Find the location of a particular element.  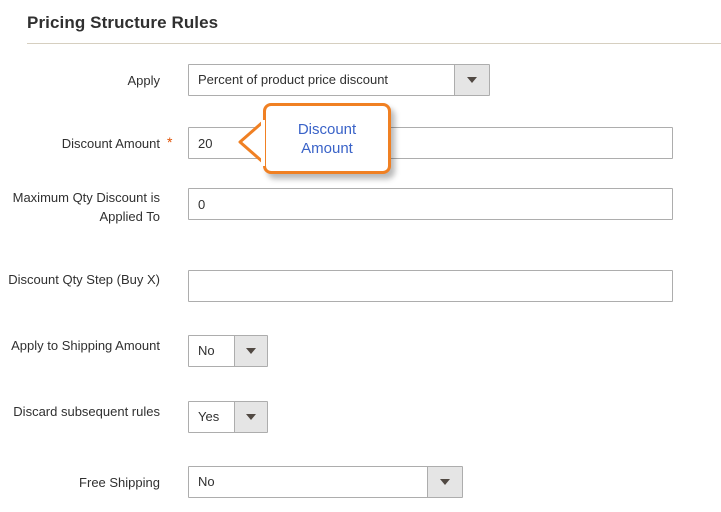

field-label-discount-amount: Discount Amount is located at coordinates (110, 143).